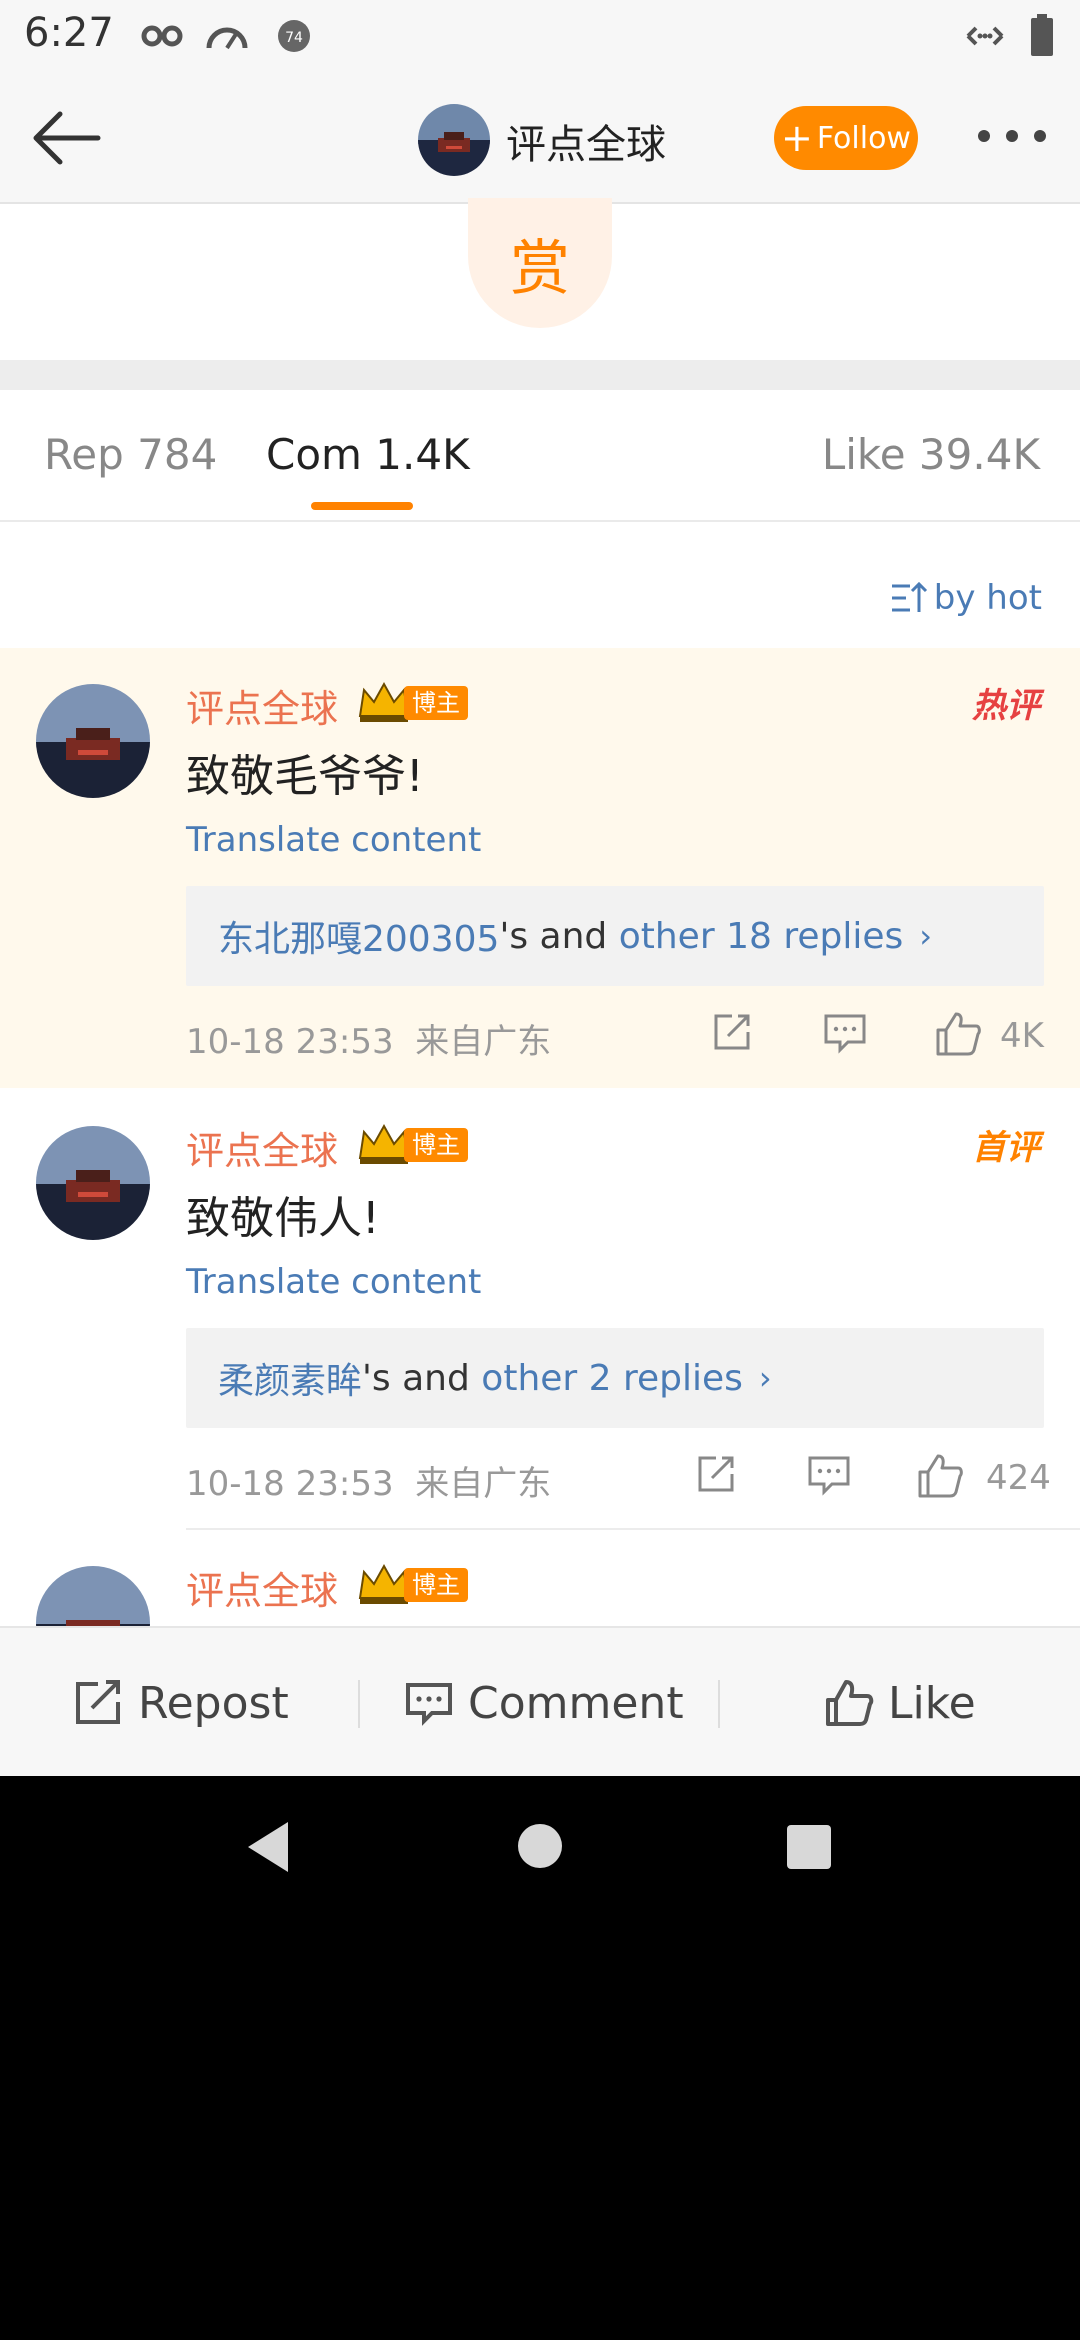  Describe the element at coordinates (1042, 35) in the screenshot. I see `battery-icon` at that location.